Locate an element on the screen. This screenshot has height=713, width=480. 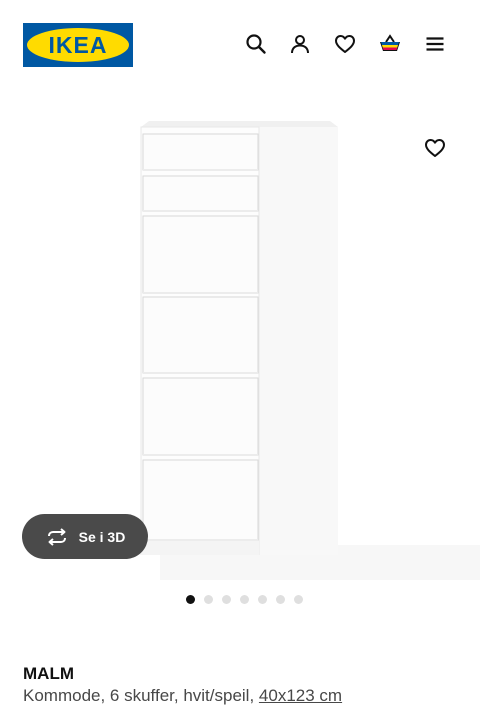
view-in-3d-label: Se i 3D is located at coordinates (102, 536).